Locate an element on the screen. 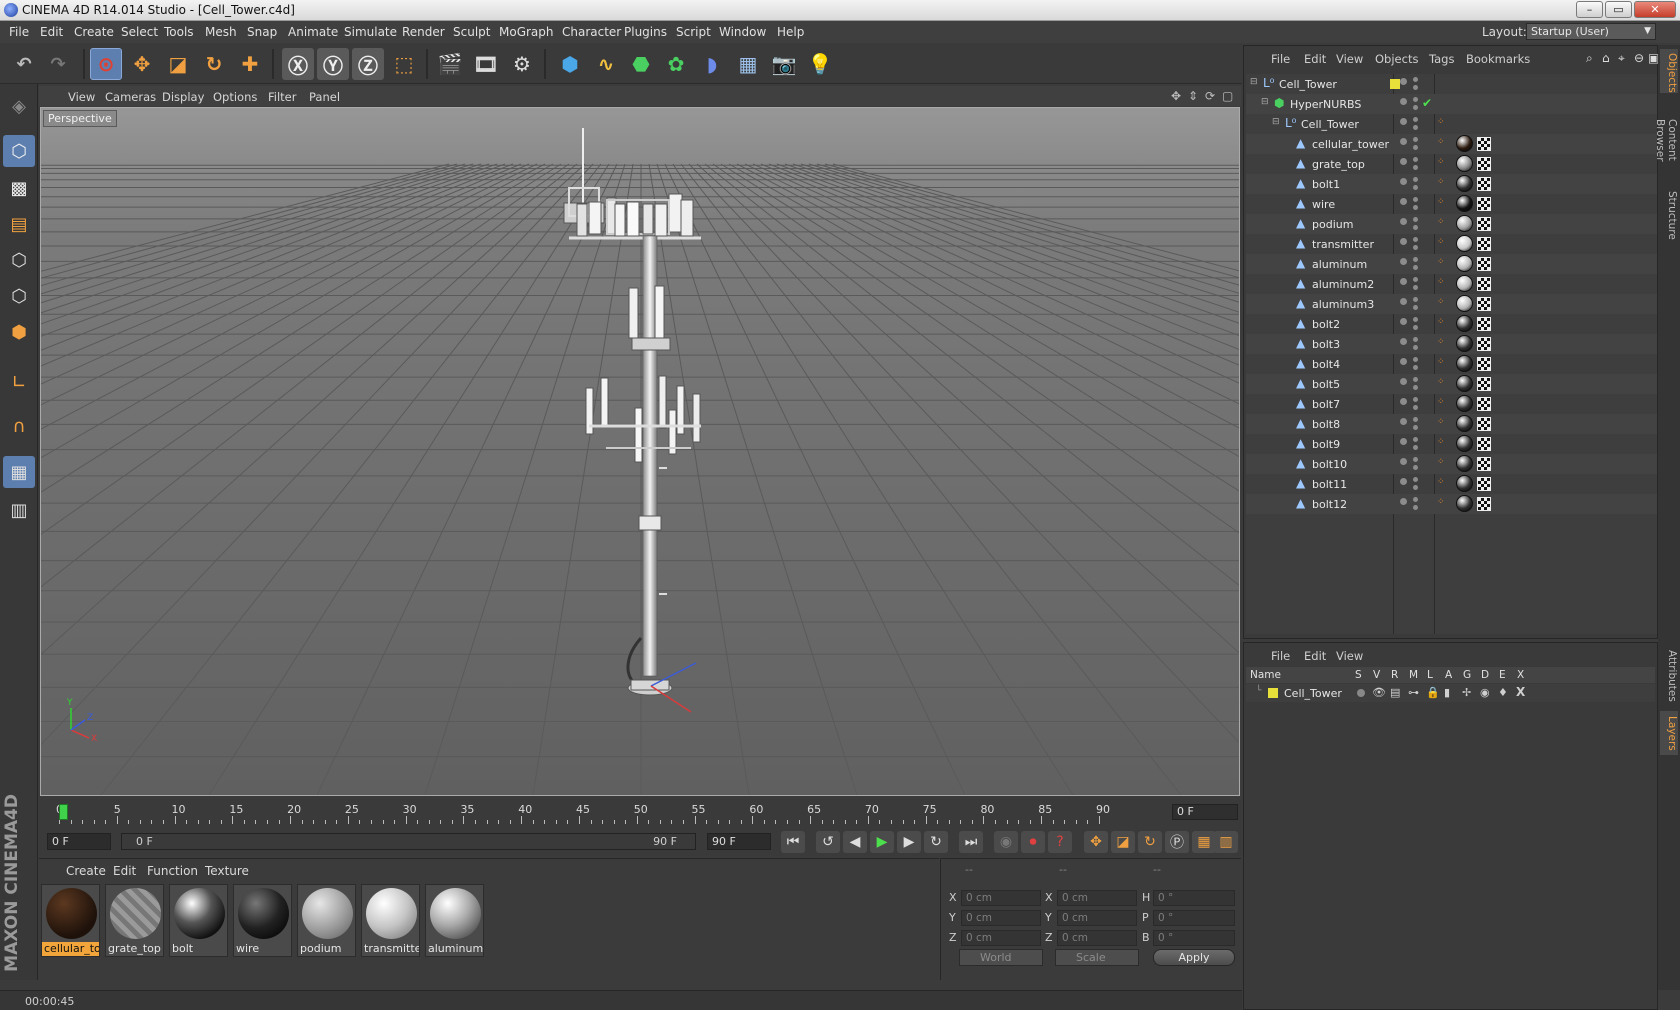  position-y-field: 0 cm is located at coordinates (1001, 918).